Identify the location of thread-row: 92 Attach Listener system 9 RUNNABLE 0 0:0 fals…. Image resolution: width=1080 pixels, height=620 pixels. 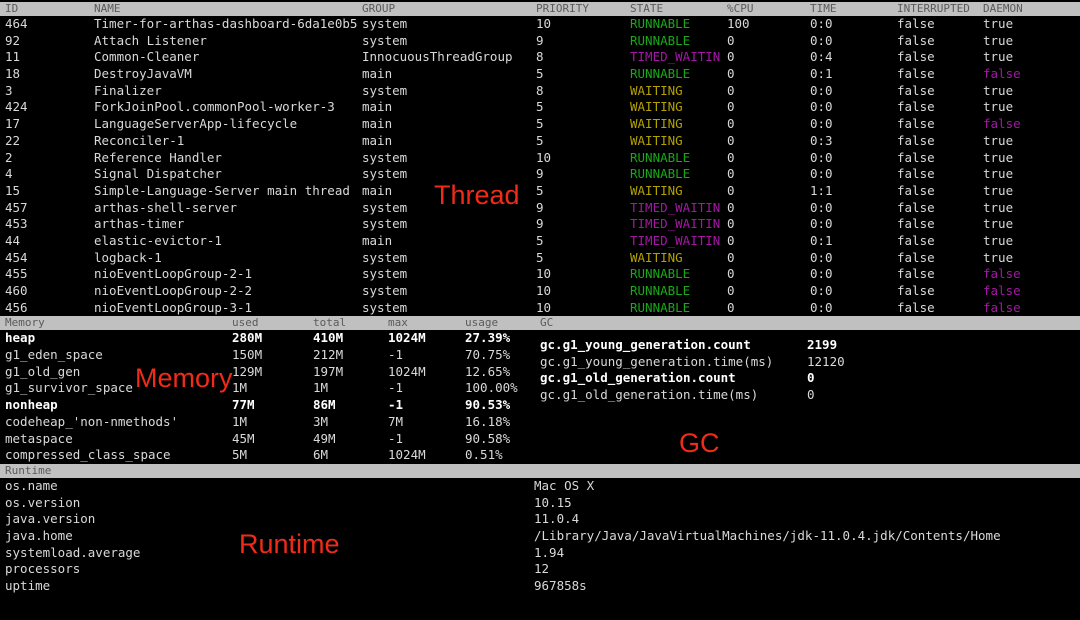
(540, 41).